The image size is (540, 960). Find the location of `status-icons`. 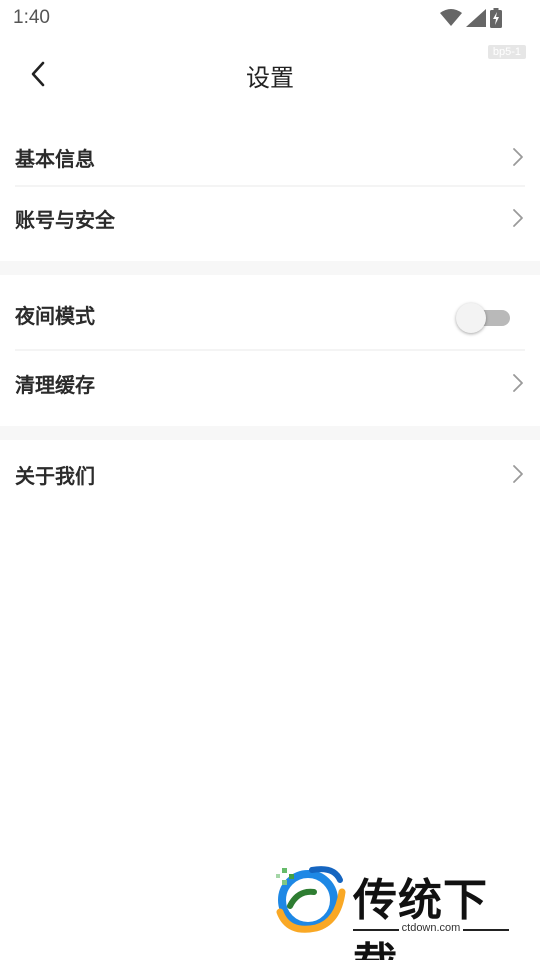

status-icons is located at coordinates (471, 18).